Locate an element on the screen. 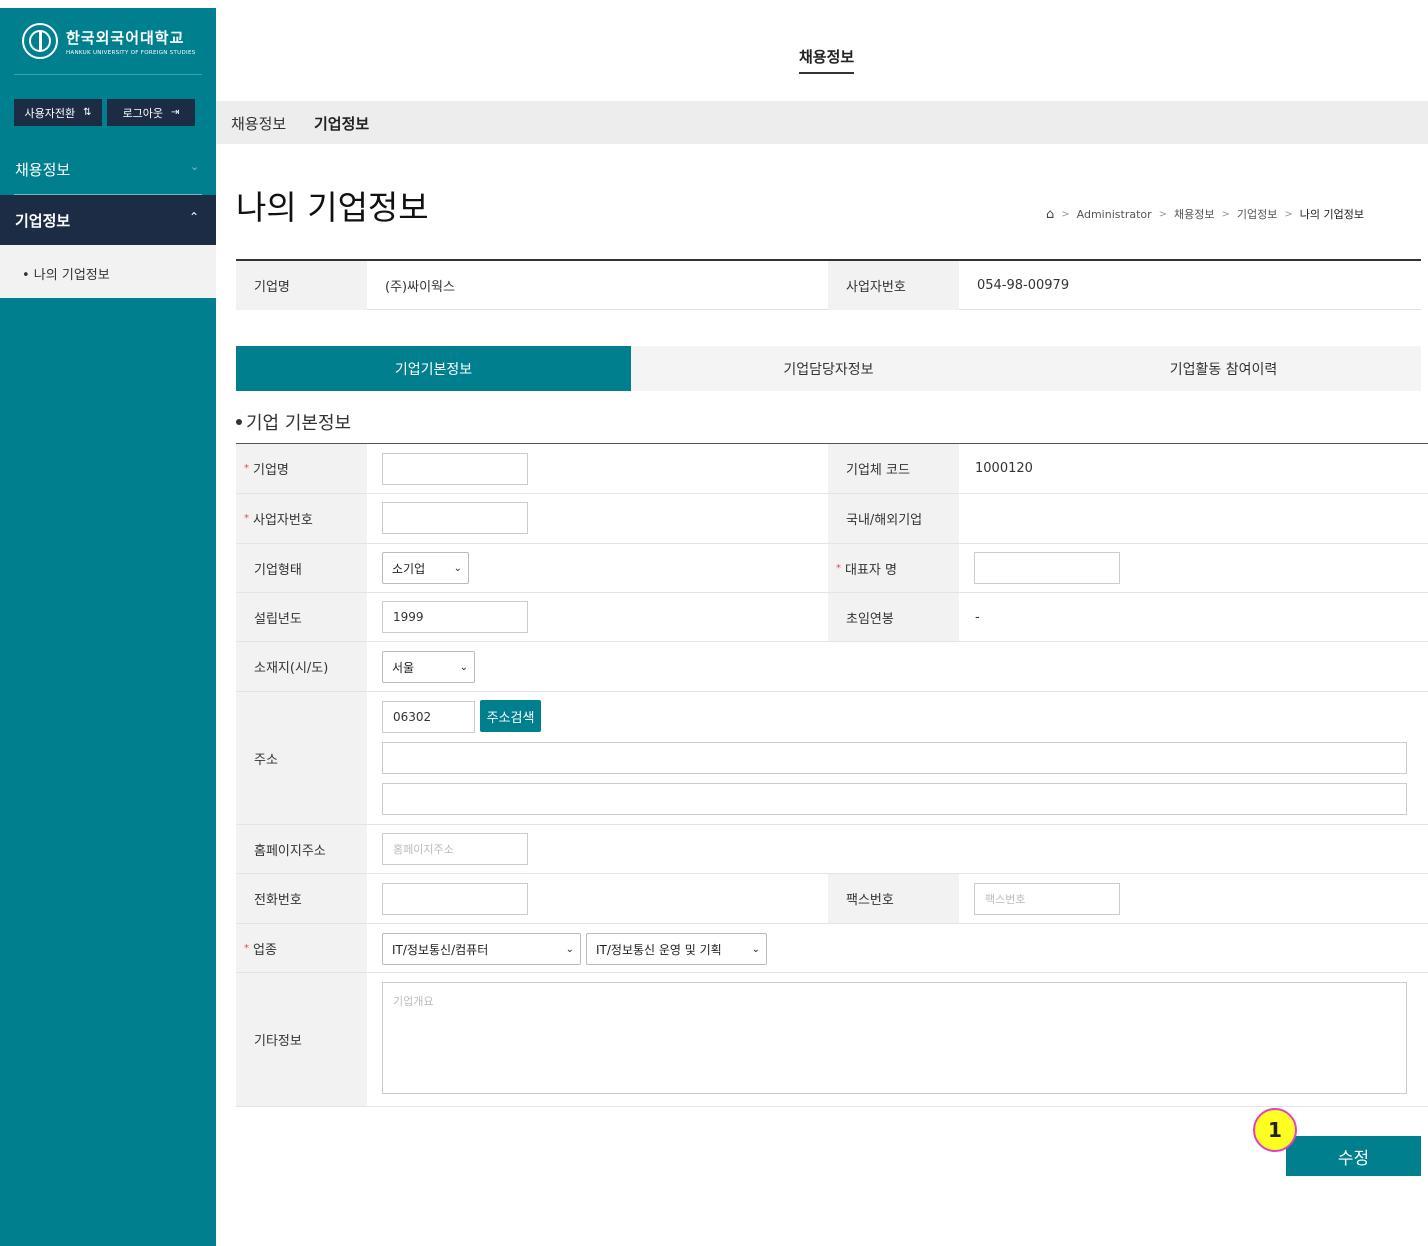 This screenshot has width=1428, height=1246. switch-user-label: 사용자전환 is located at coordinates (50, 113).